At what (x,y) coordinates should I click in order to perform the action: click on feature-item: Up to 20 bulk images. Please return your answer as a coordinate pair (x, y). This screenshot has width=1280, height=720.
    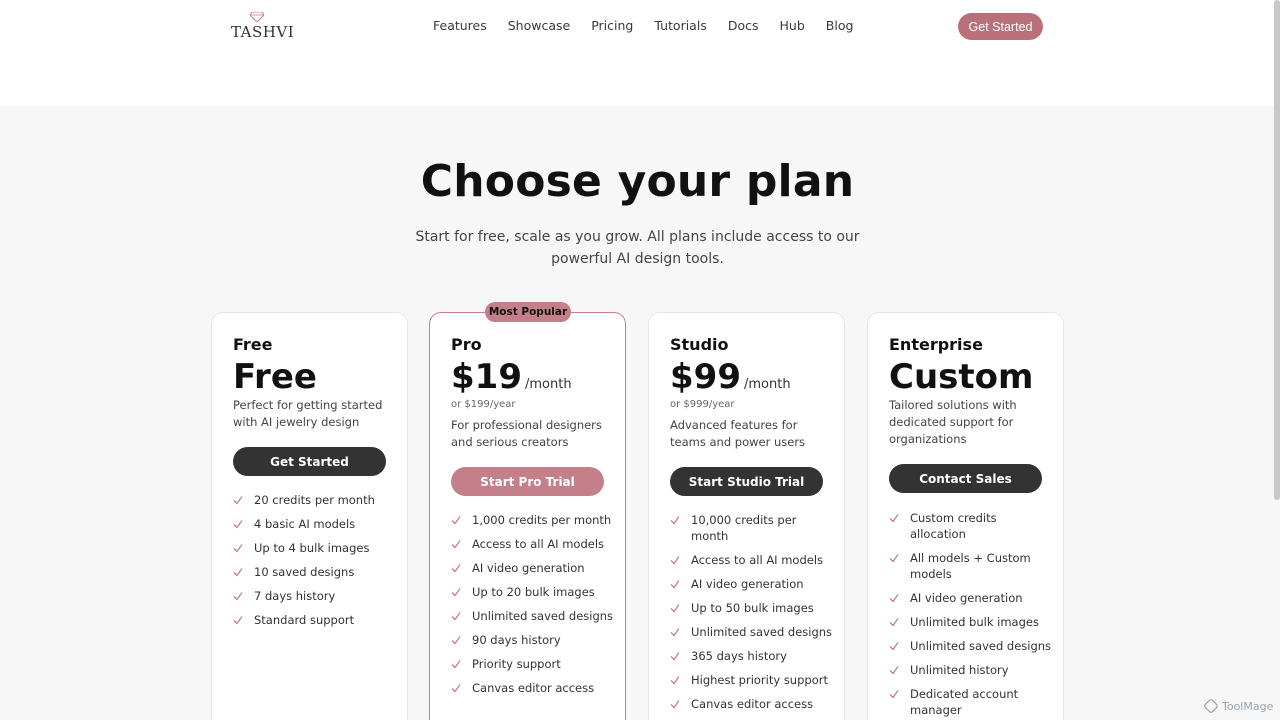
    Looking at the image, I should click on (533, 592).